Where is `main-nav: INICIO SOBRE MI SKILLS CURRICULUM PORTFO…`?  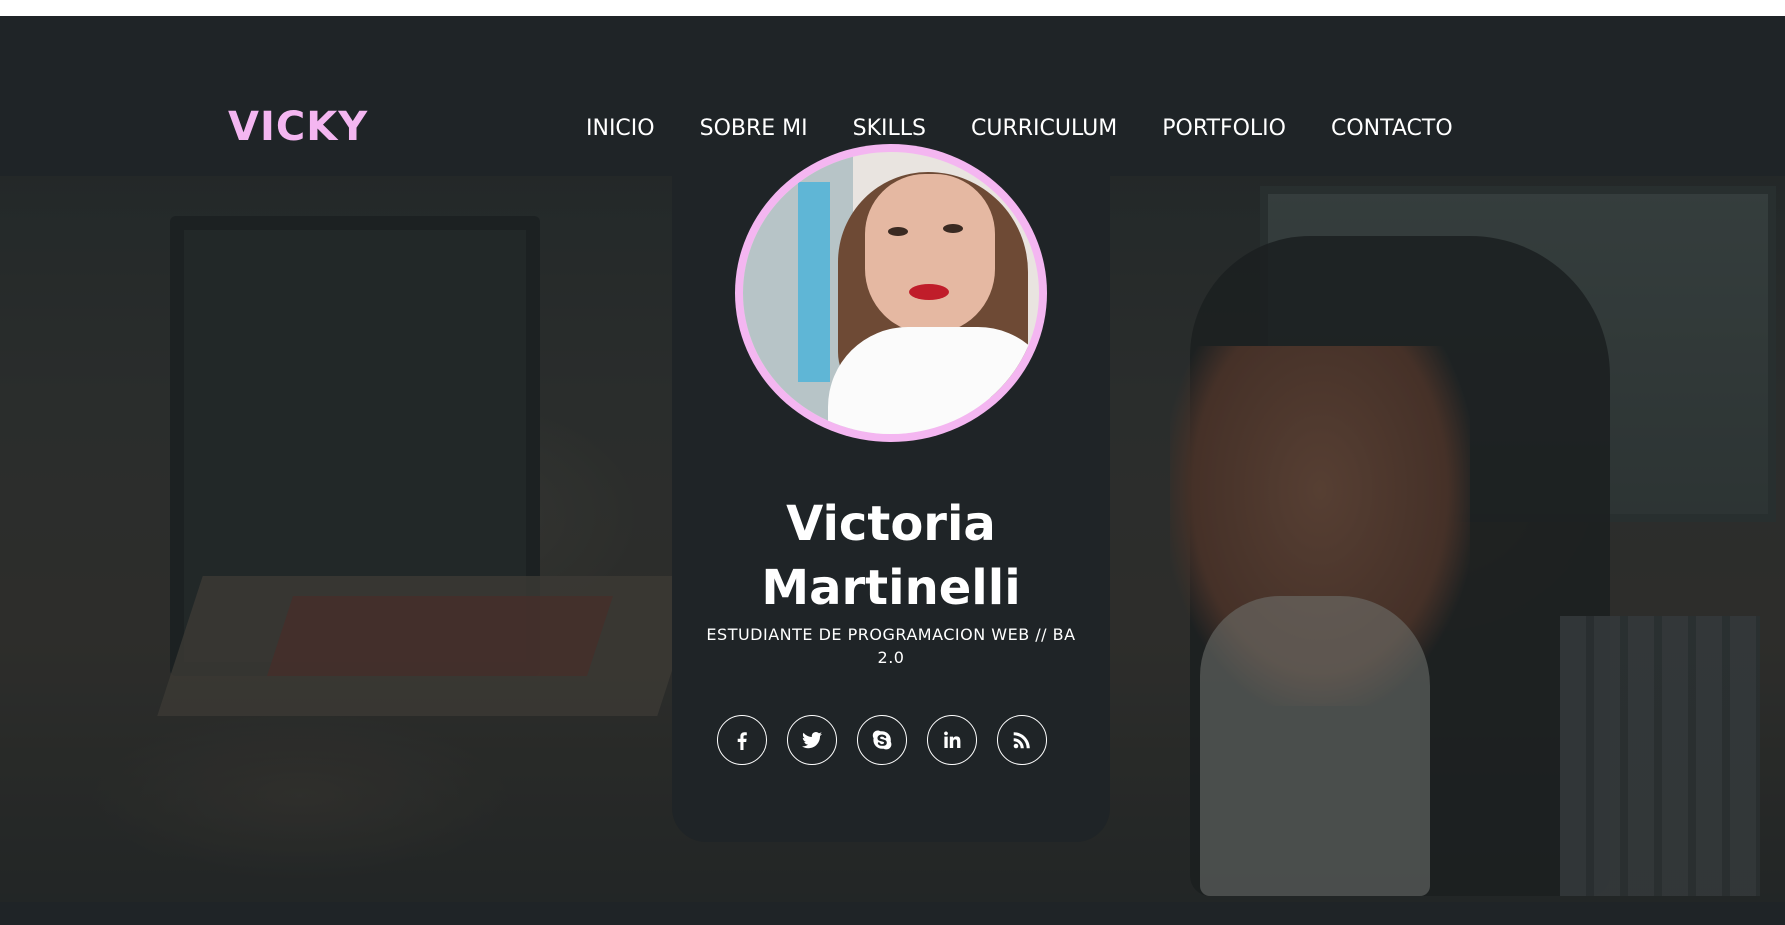
main-nav: INICIO SOBRE MI SKILLS CURRICULUM PORTFO… is located at coordinates (1019, 128).